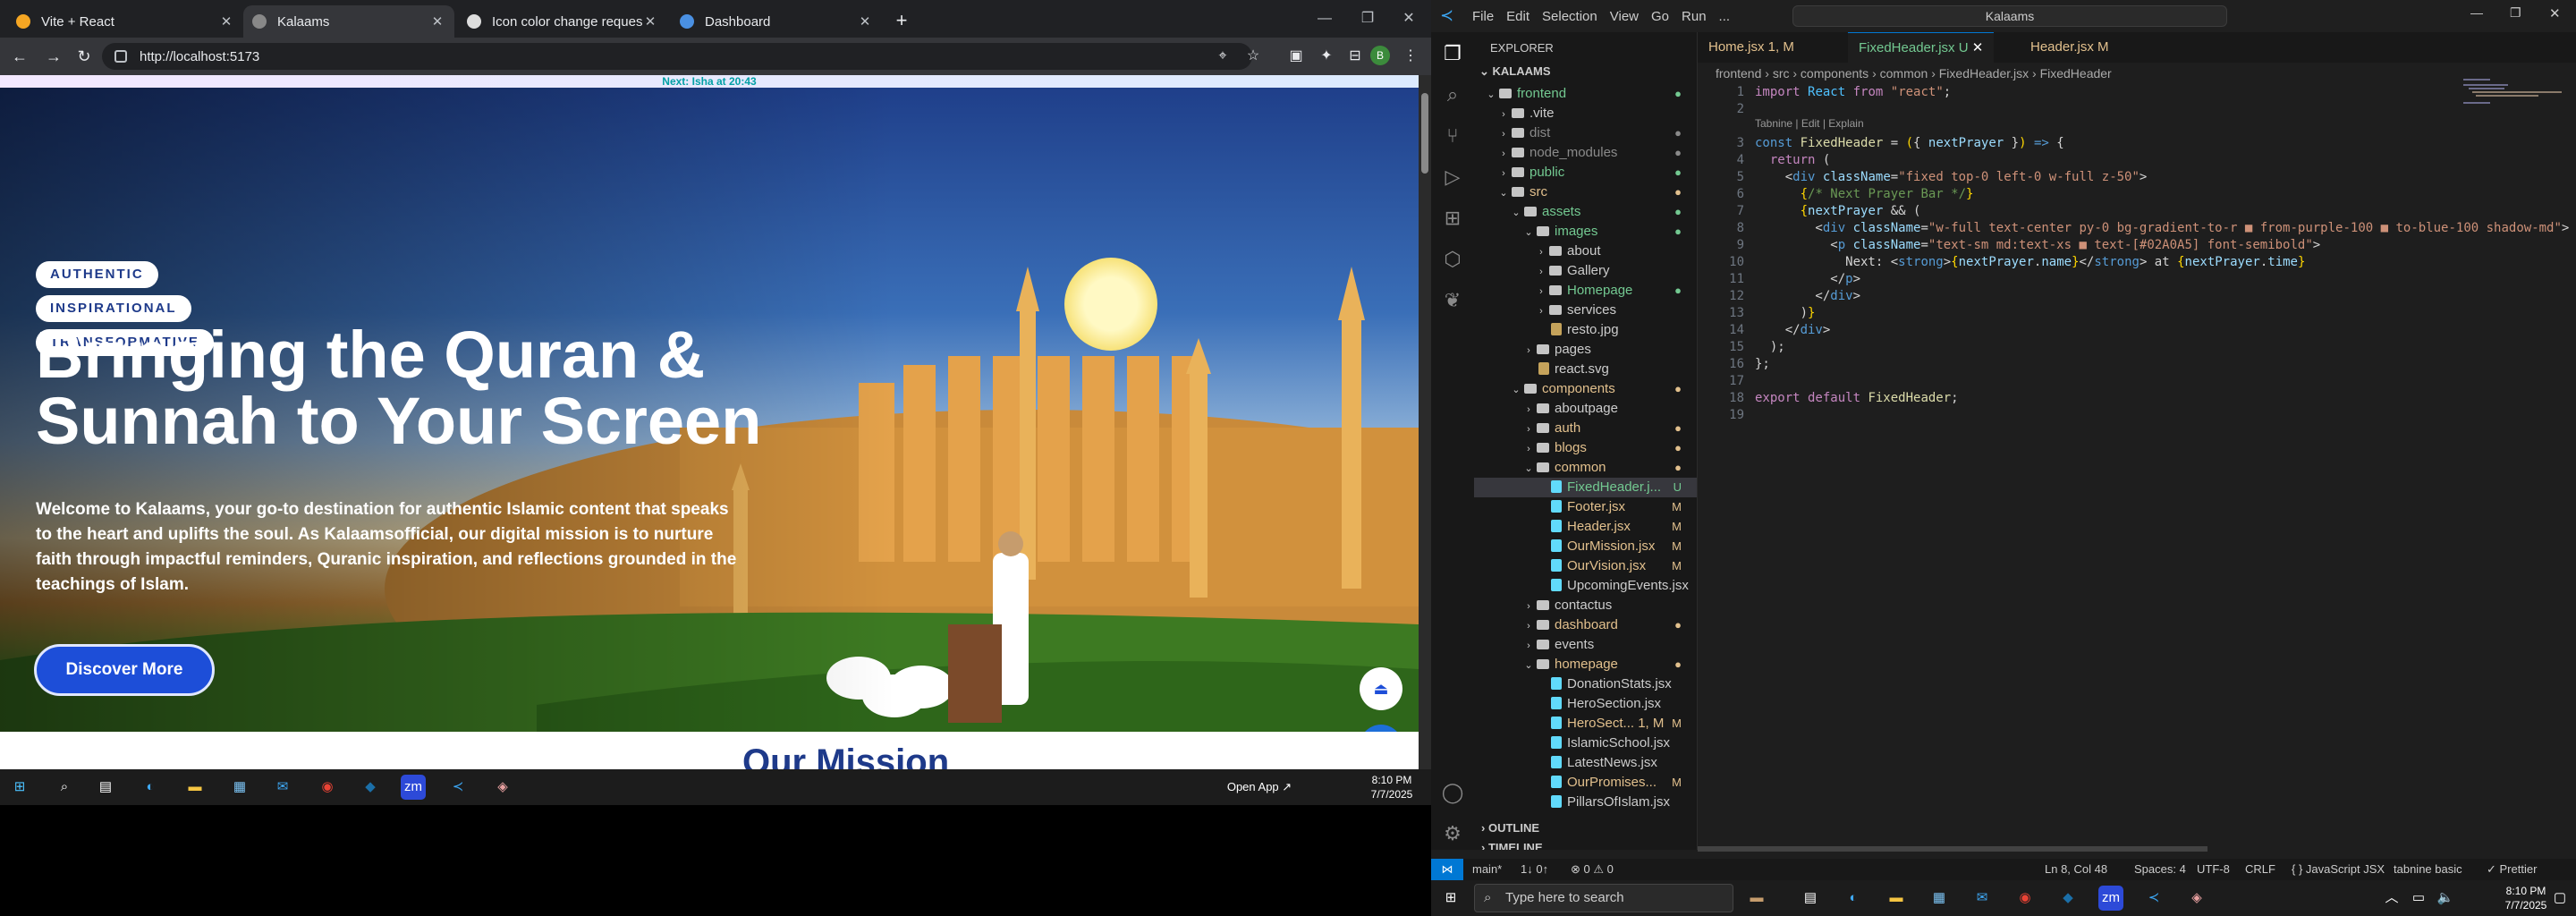  What do you see at coordinates (2445, 898) in the screenshot?
I see `volume-icon: 🔈` at bounding box center [2445, 898].